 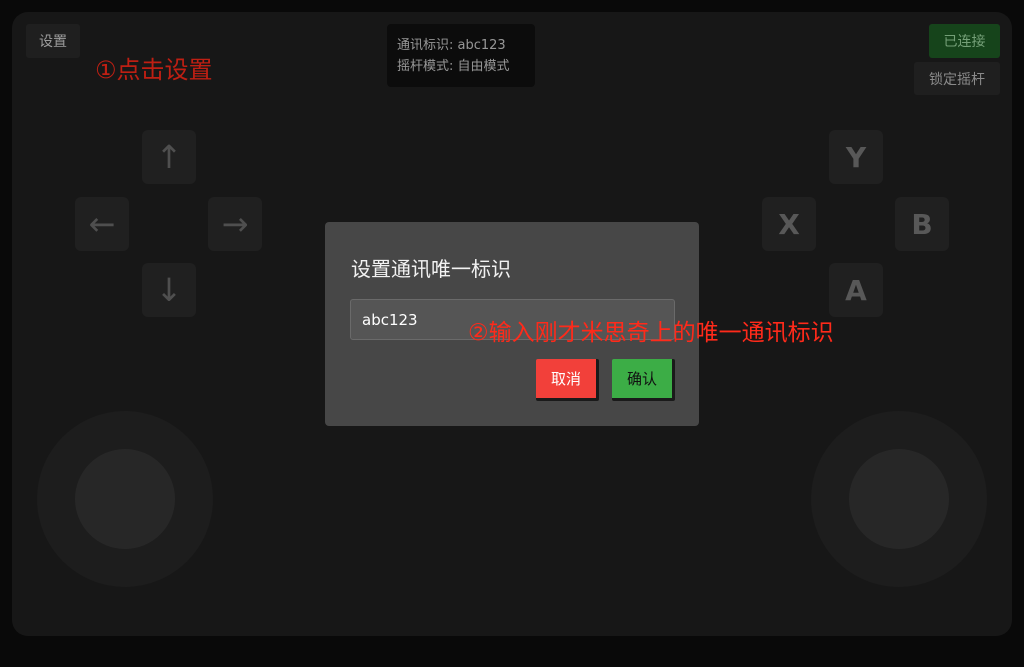 I want to click on cancel-button: 取消, so click(x=567, y=380).